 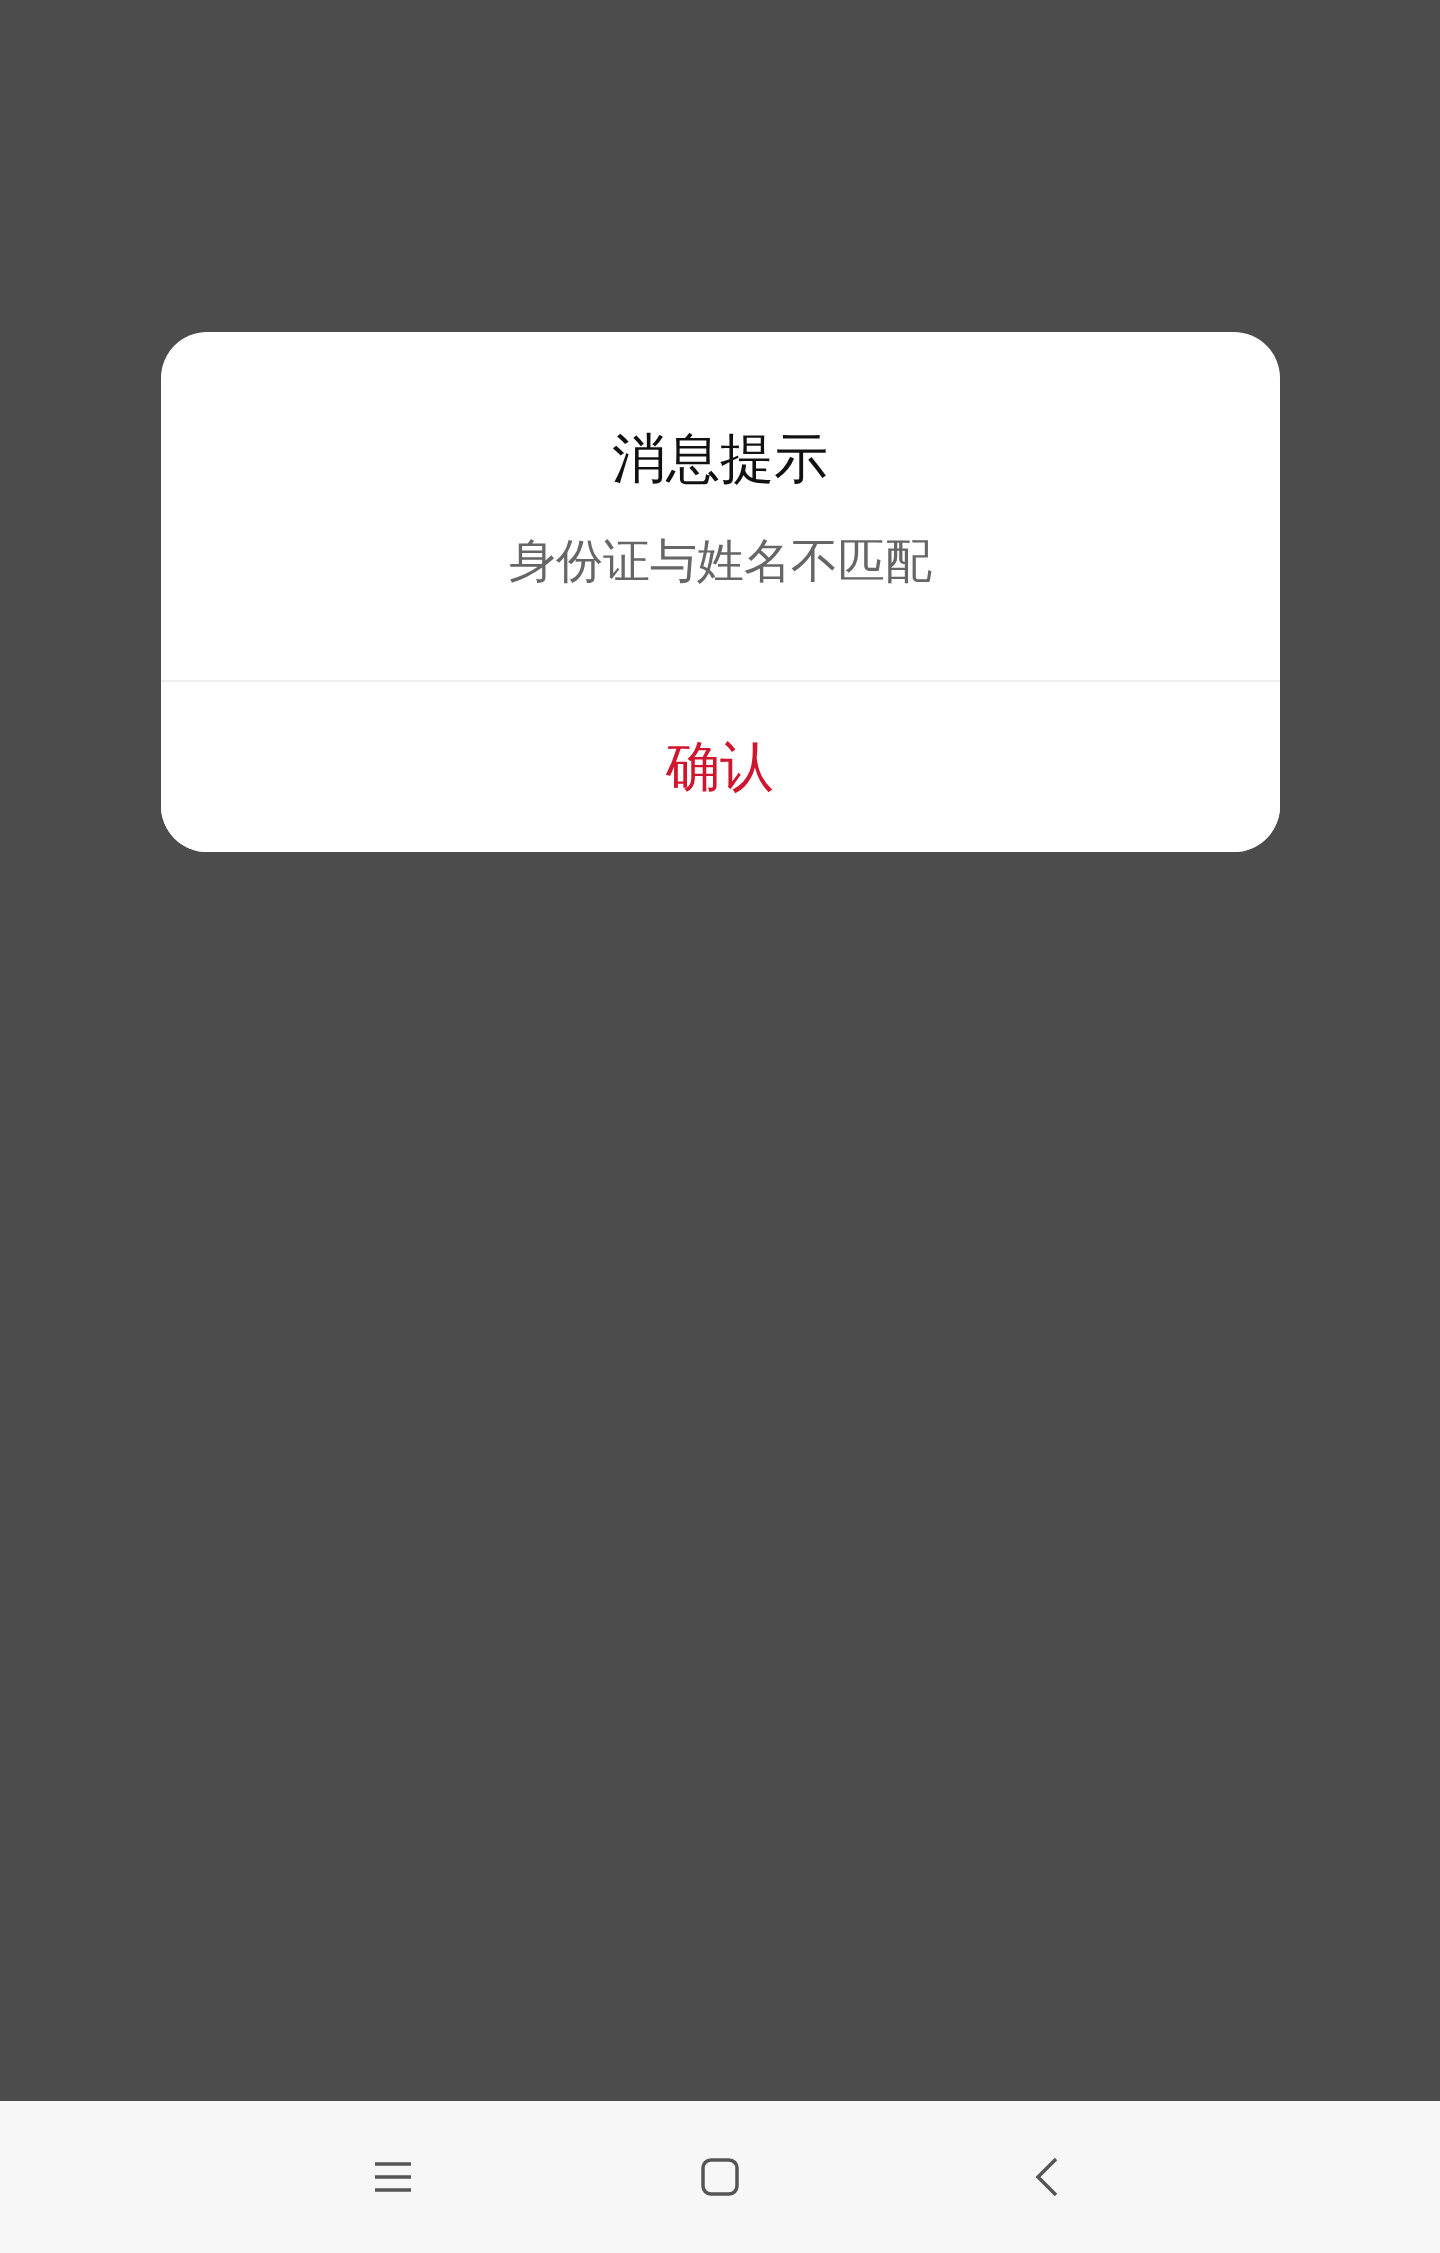 I want to click on dialog-message: 身份证与姓名不匹配, so click(x=720, y=561).